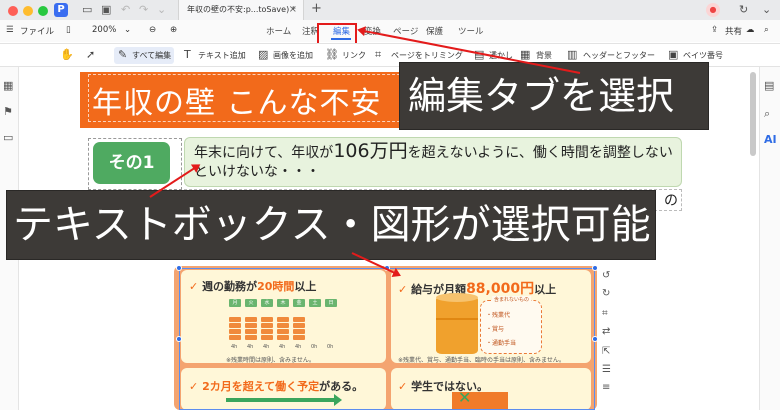 The height and width of the screenshot is (410, 780). I want to click on close-tab-icon: ×, so click(293, 10).